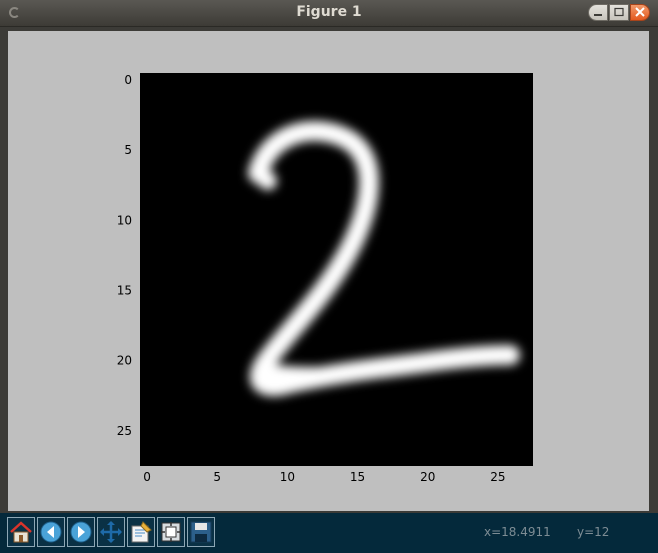 The image size is (658, 553). I want to click on pan-button, so click(111, 532).